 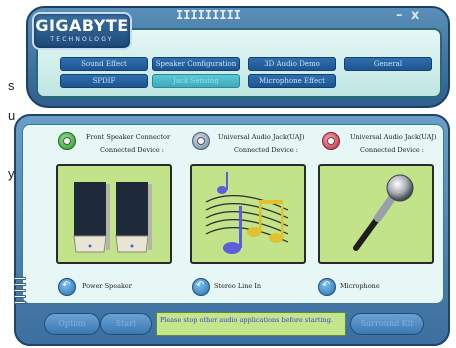 I want to click on connector-title: Front Speaker Connector, so click(x=128, y=137).